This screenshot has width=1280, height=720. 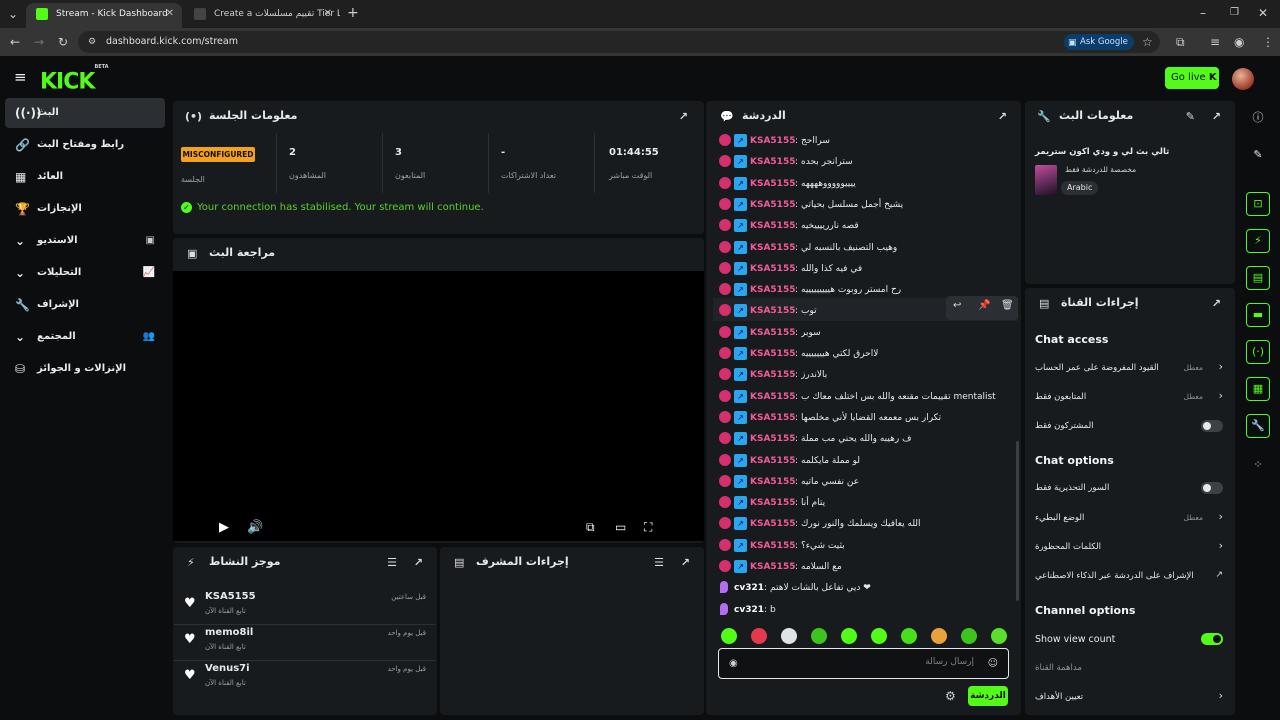 What do you see at coordinates (92, 42) in the screenshot?
I see `site-info-icon: ⚙` at bounding box center [92, 42].